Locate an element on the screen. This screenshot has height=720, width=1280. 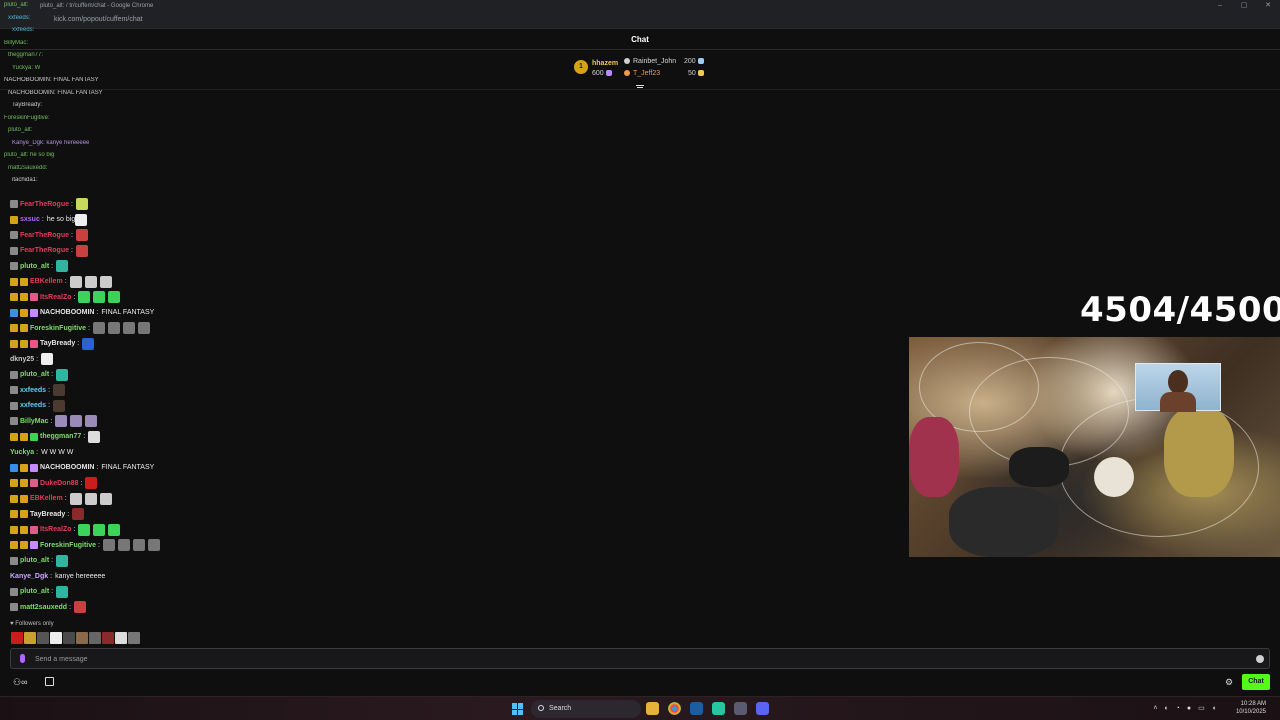
chevron-up-icon: ˄ is located at coordinates (1155, 709).